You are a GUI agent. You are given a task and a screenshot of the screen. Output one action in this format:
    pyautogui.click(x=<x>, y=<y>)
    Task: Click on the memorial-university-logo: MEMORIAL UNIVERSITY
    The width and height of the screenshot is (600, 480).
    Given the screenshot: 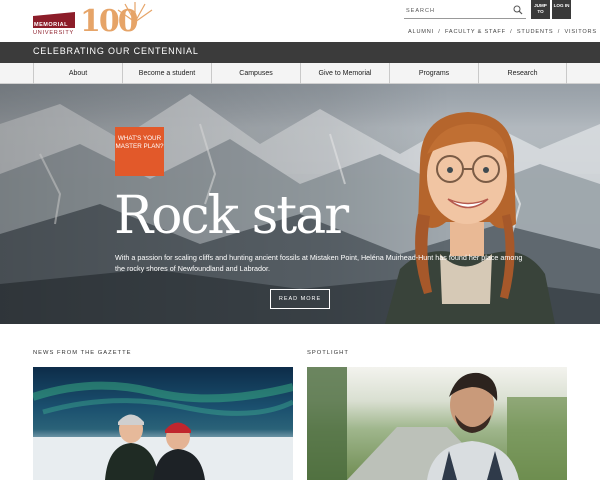 What is the action you would take?
    pyautogui.click(x=54, y=24)
    